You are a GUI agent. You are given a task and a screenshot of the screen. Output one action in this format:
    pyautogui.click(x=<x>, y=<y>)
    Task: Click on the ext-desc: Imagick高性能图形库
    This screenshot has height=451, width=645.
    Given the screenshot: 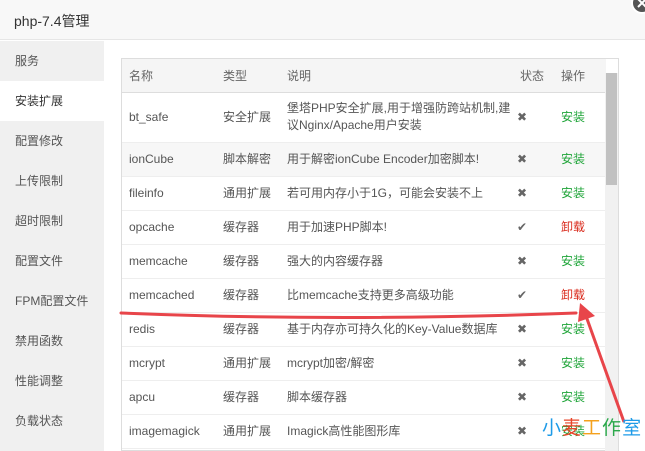 What is the action you would take?
    pyautogui.click(x=396, y=431)
    